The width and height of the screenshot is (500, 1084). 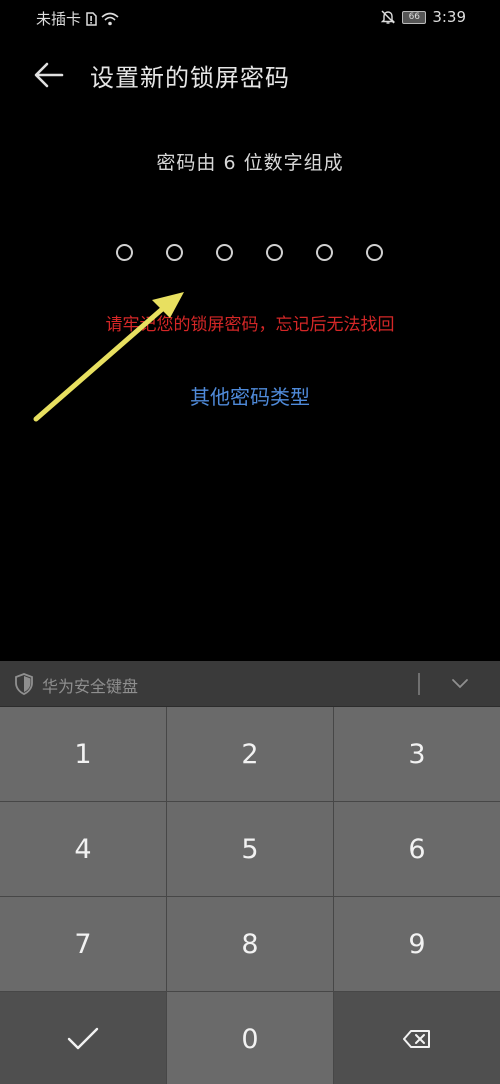 I want to click on status-bar: 未插卡 66 3:39, so click(x=250, y=18).